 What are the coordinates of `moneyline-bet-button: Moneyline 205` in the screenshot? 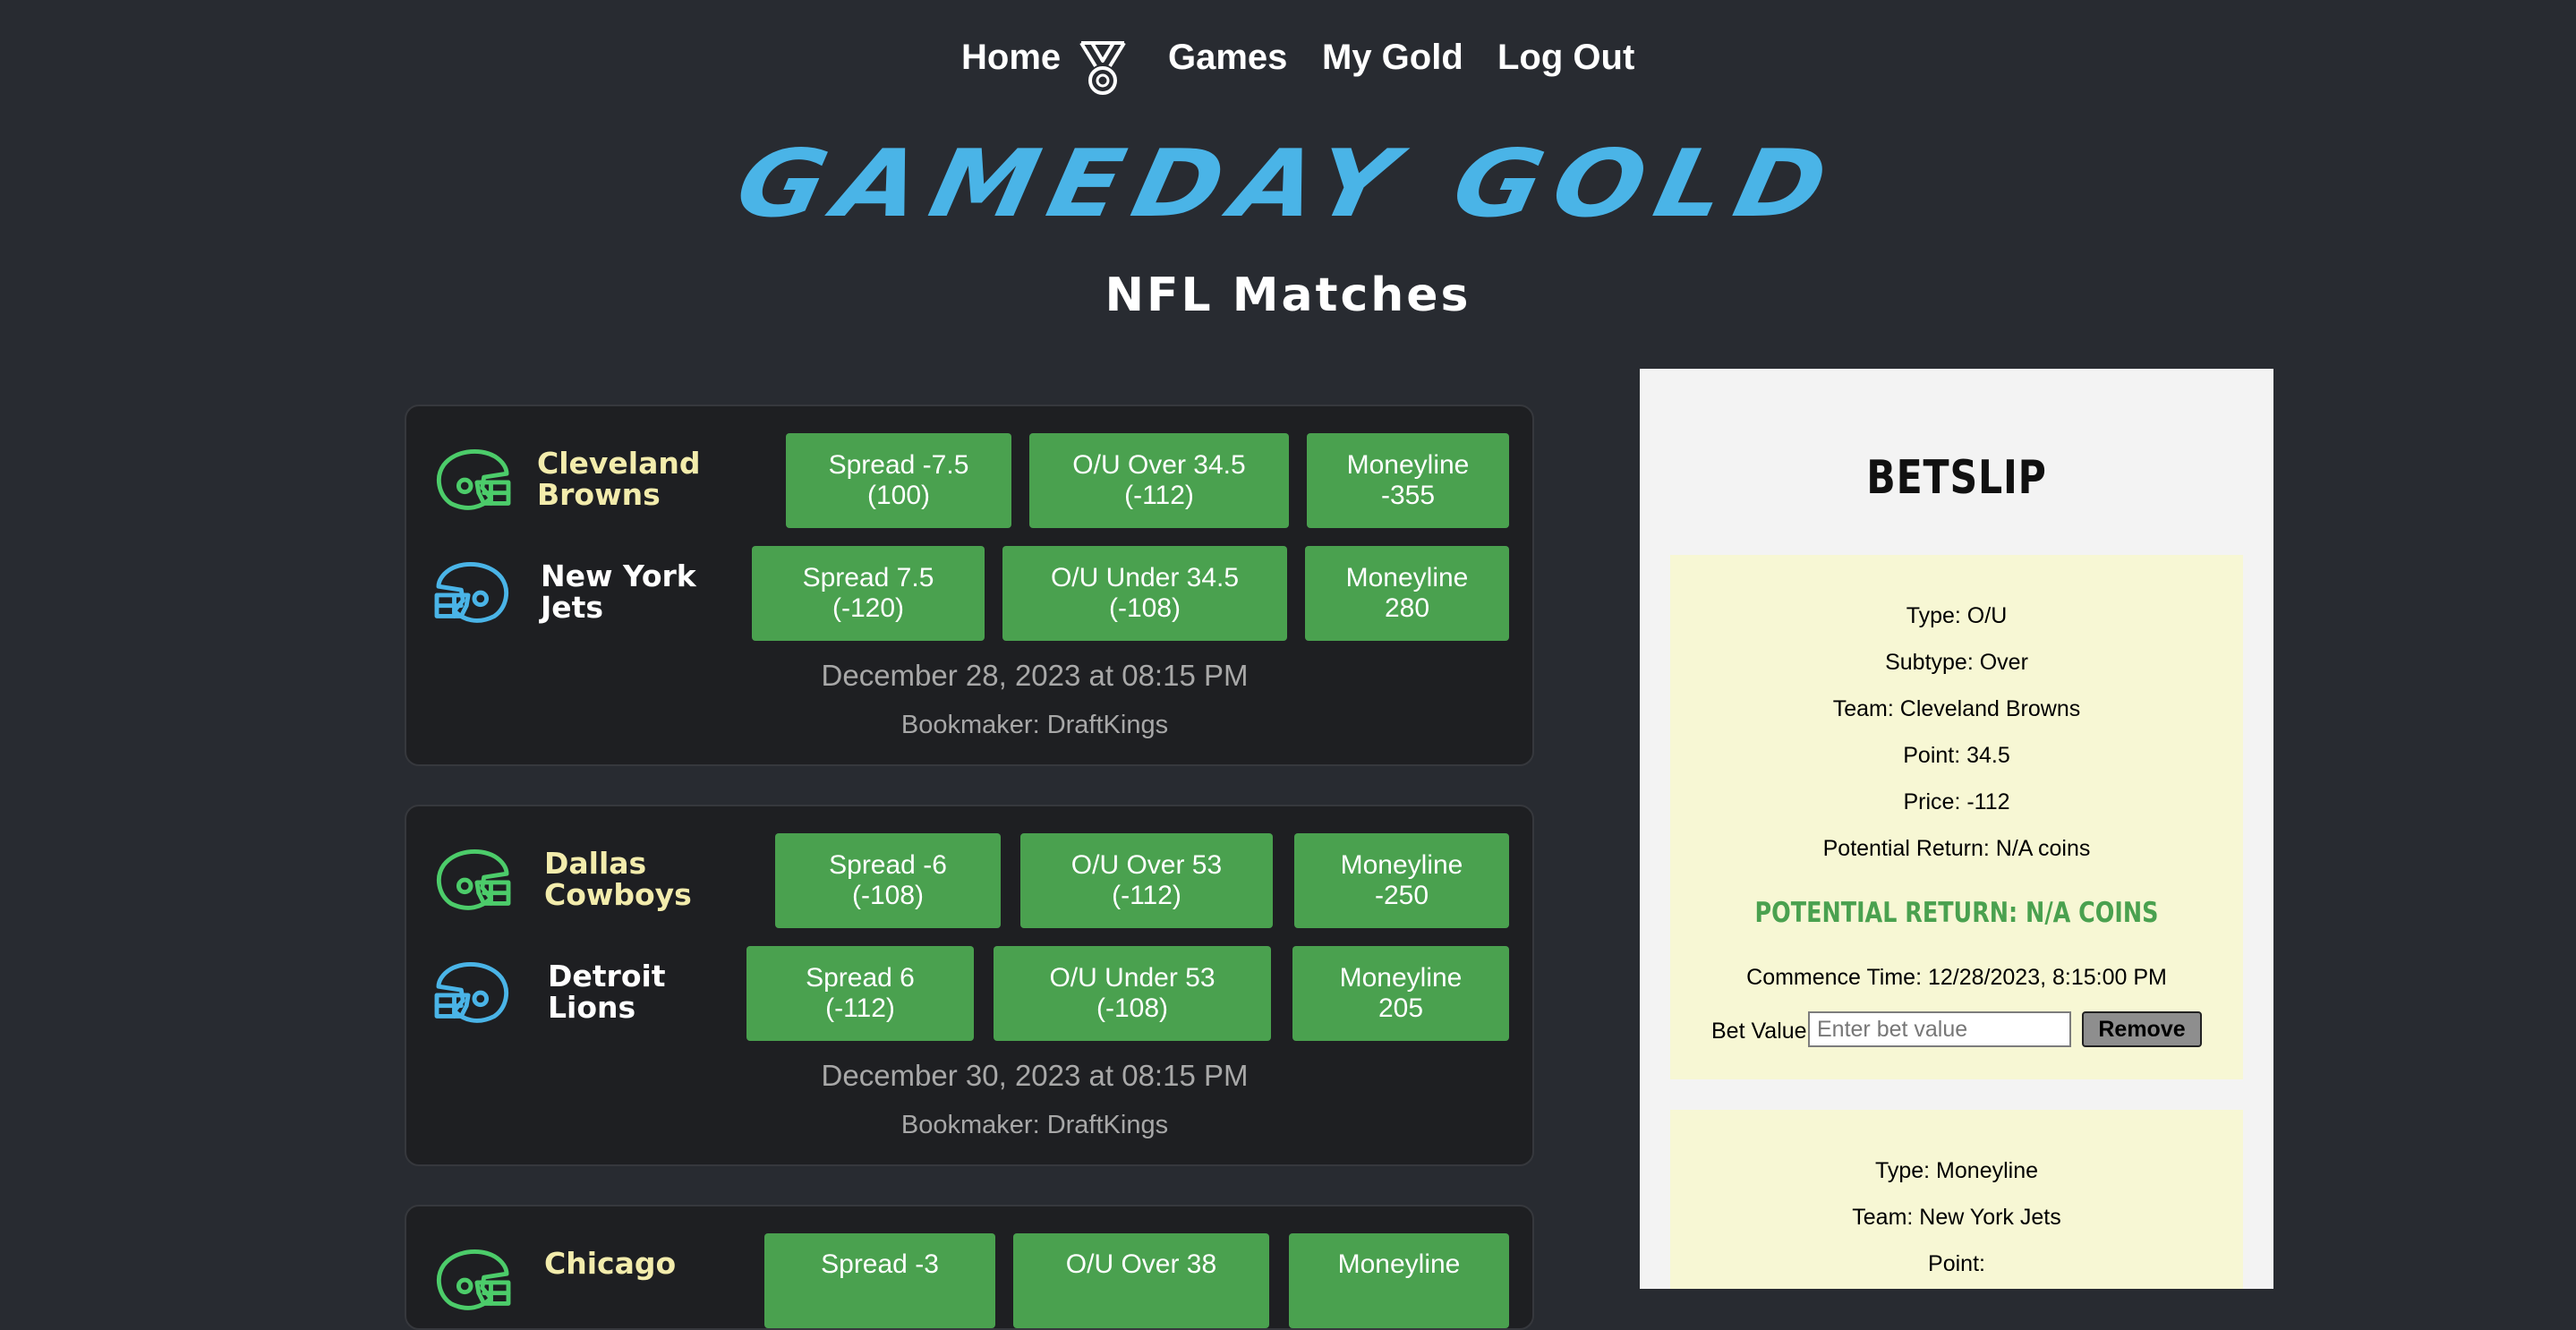 It's located at (1400, 993).